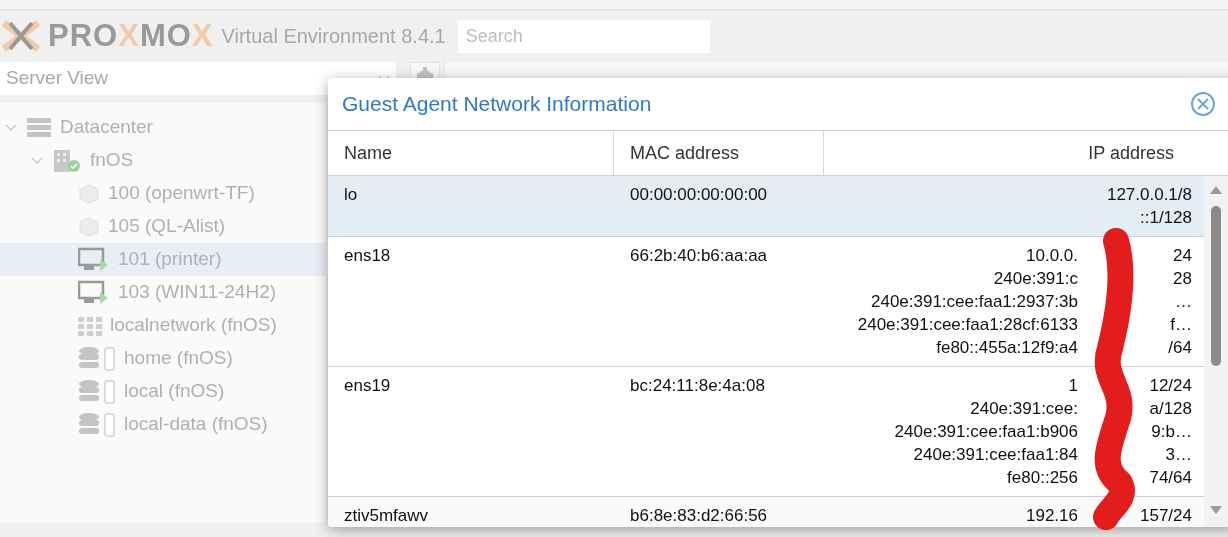  I want to click on ip-address-text: 28, so click(1182, 279).